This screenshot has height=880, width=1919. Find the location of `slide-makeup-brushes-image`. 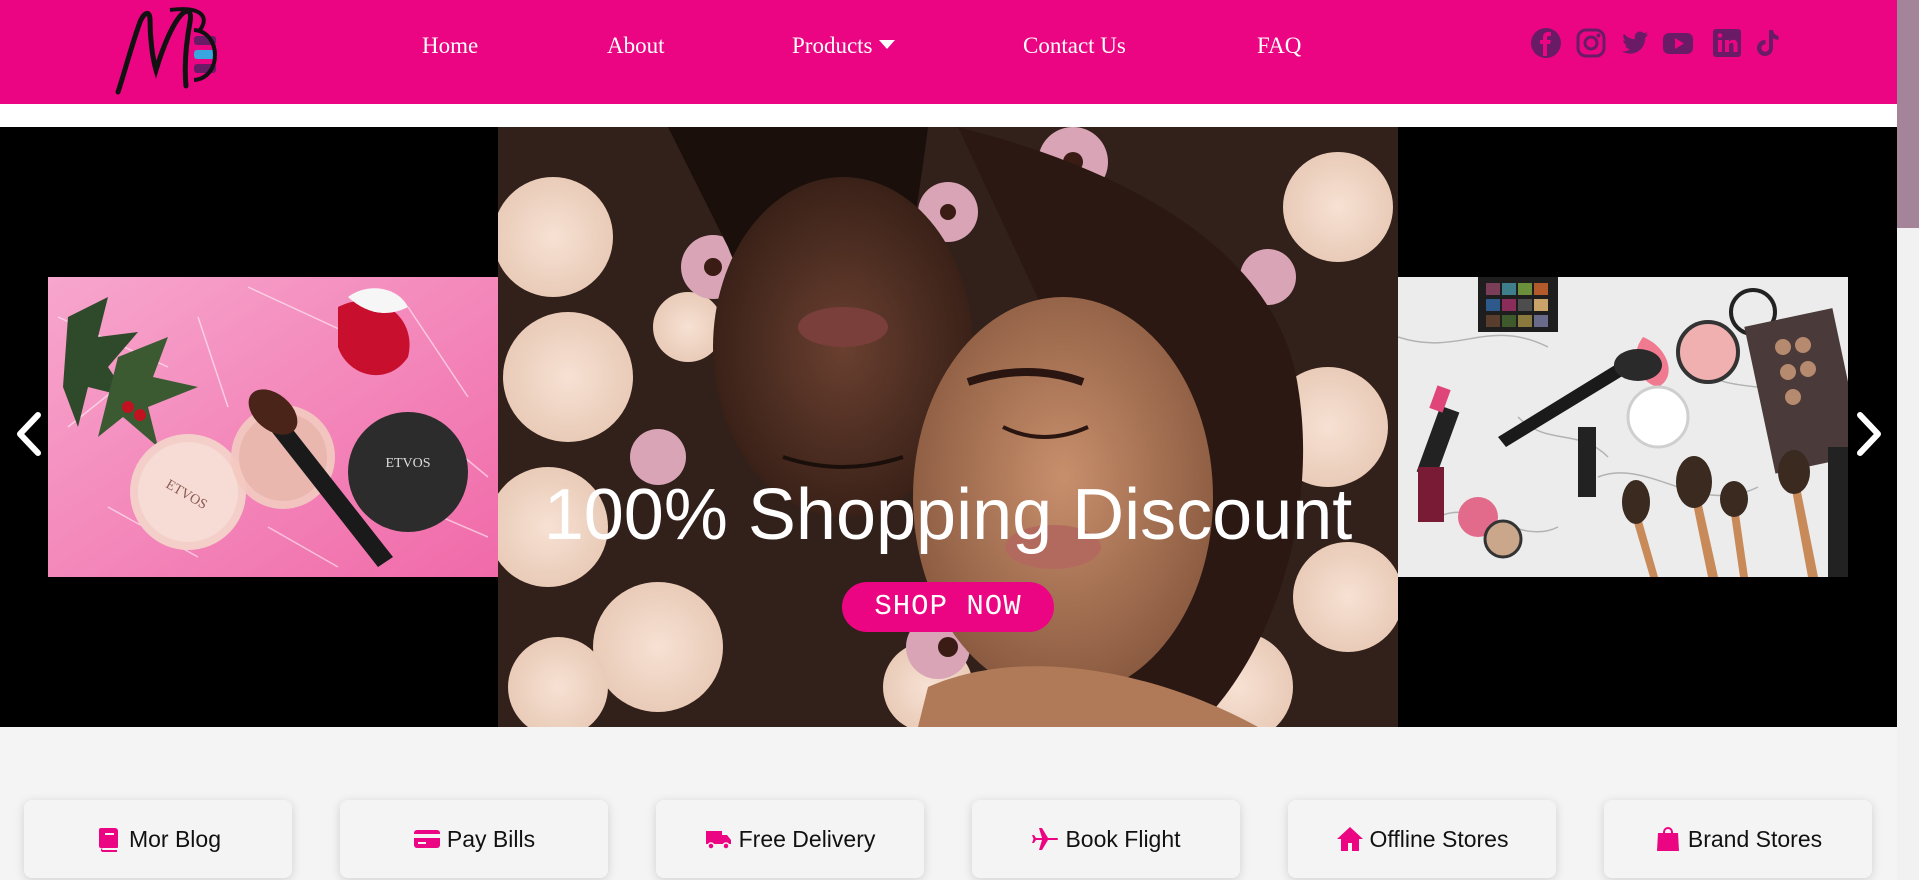

slide-makeup-brushes-image is located at coordinates (1623, 427).